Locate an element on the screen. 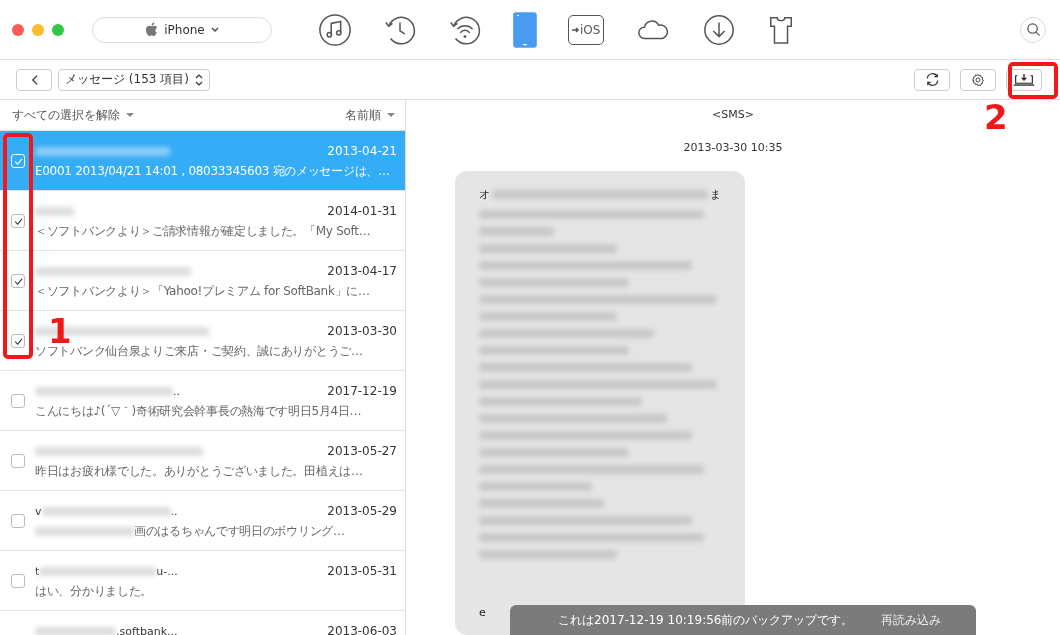 The height and width of the screenshot is (635, 1060). blurred-sender is located at coordinates (54, 211).